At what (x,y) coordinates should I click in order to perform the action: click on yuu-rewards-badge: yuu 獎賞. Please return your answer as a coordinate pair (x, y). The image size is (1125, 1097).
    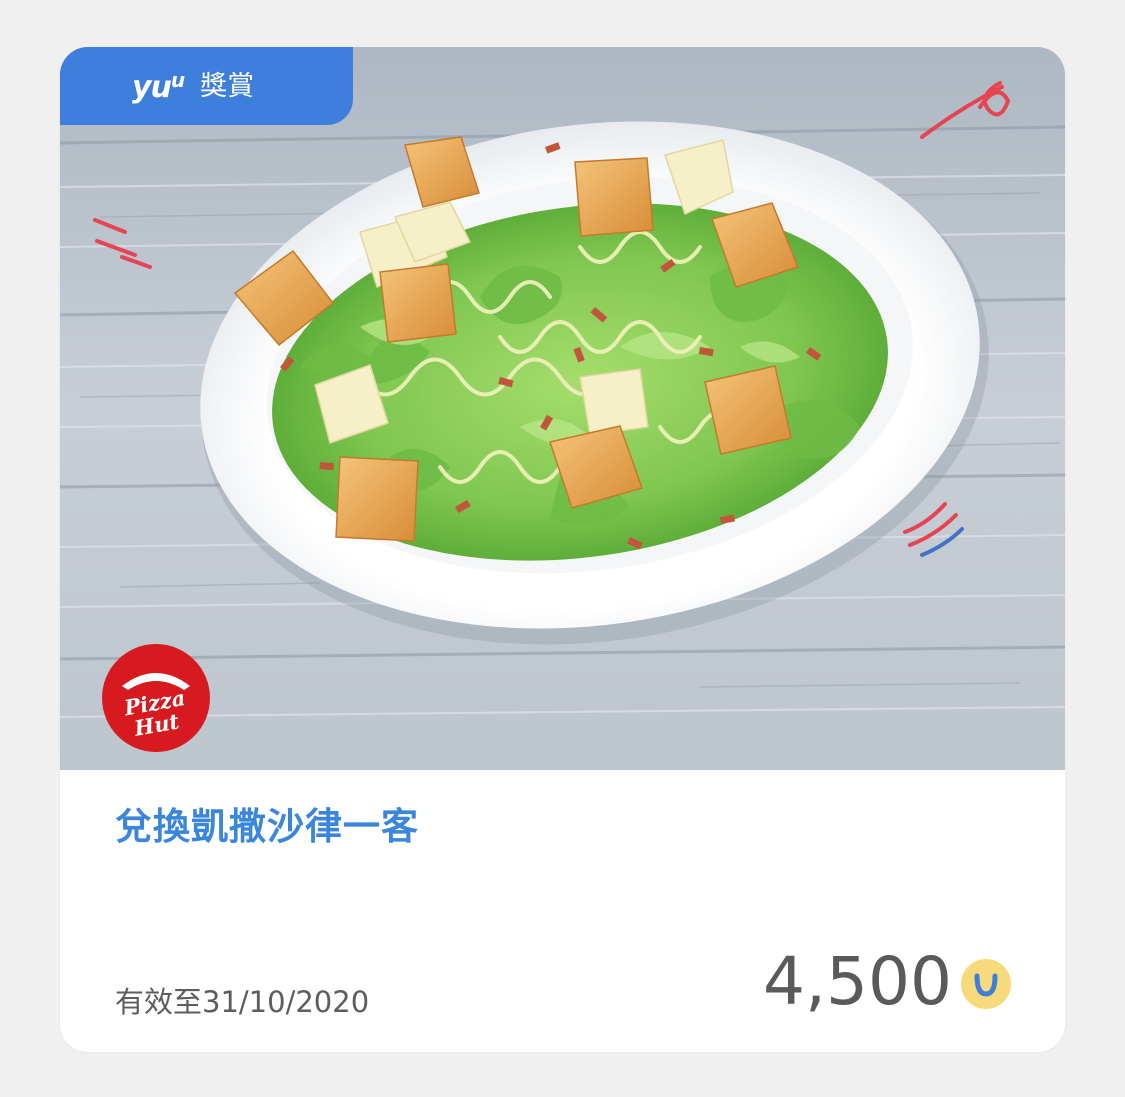
    Looking at the image, I should click on (206, 86).